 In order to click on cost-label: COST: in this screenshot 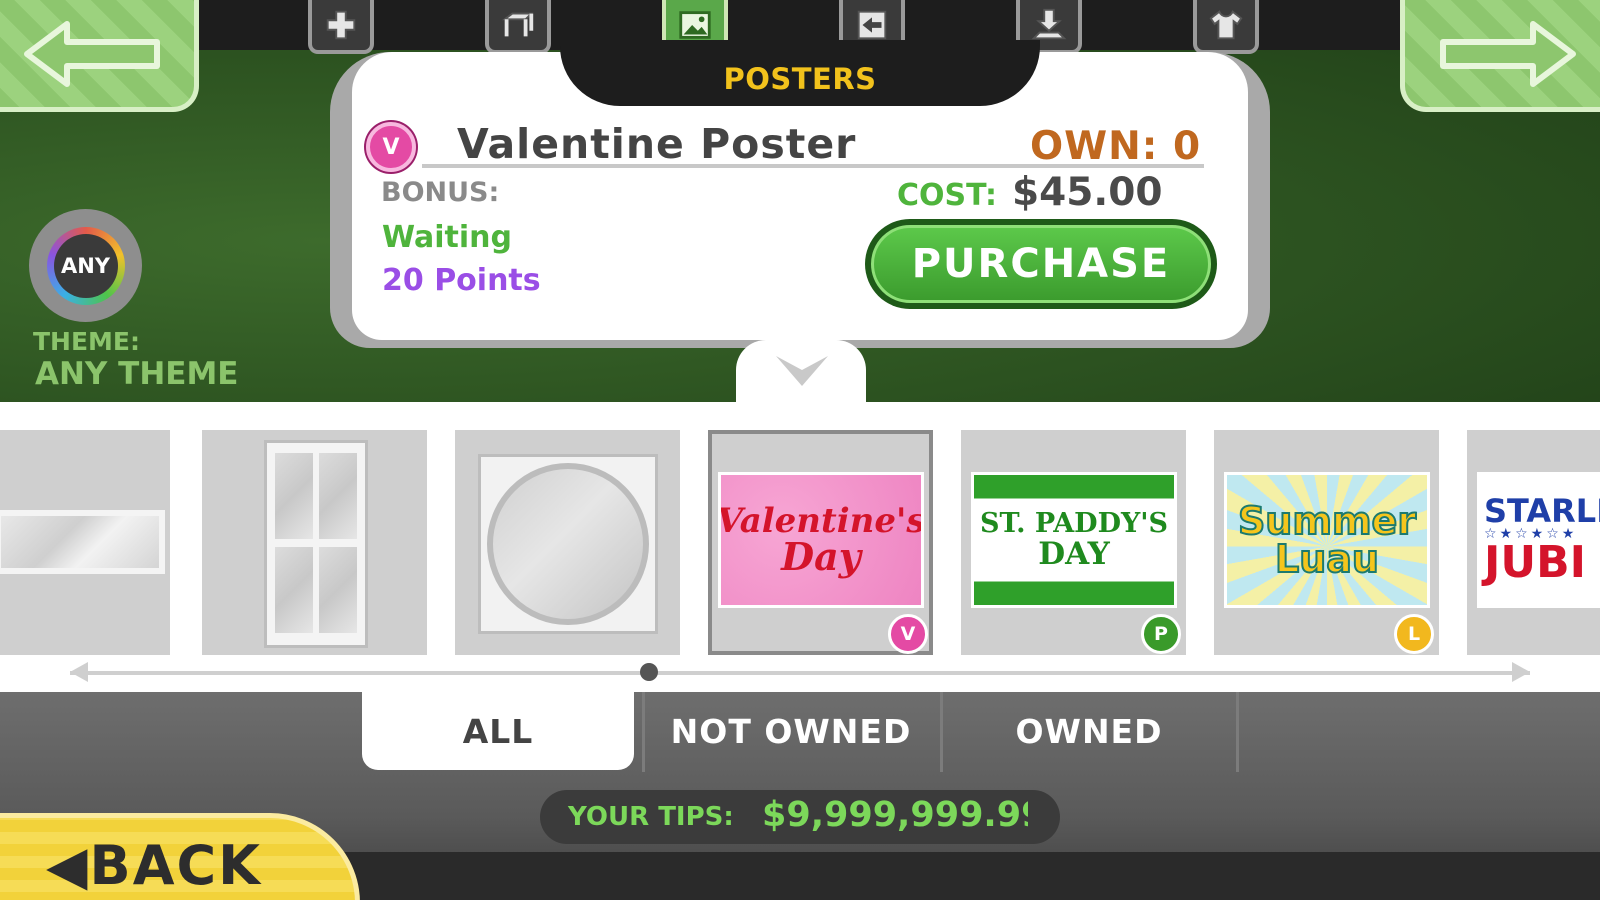, I will do `click(947, 195)`.